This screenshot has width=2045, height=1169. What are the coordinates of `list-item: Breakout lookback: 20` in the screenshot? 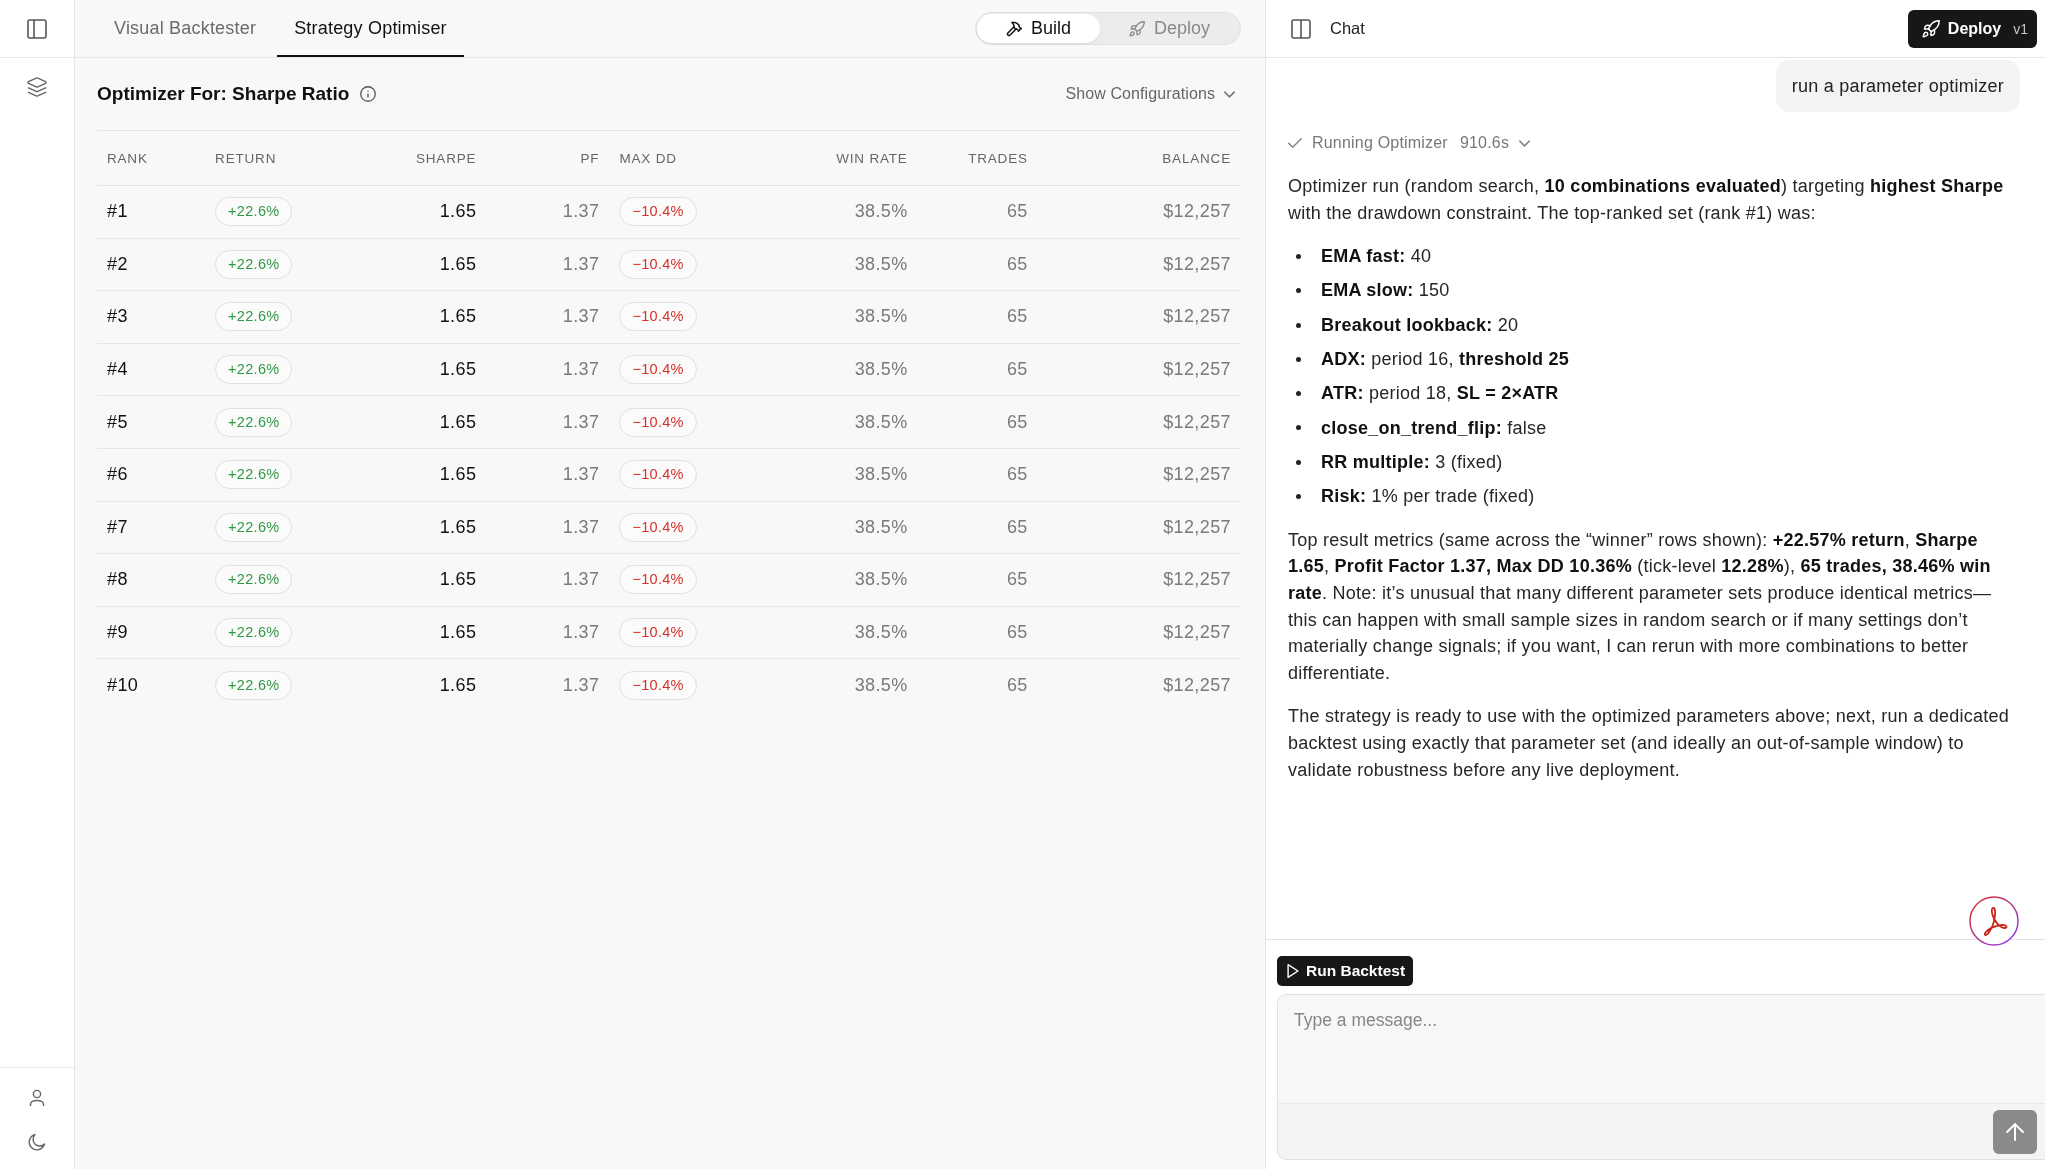 It's located at (1420, 325).